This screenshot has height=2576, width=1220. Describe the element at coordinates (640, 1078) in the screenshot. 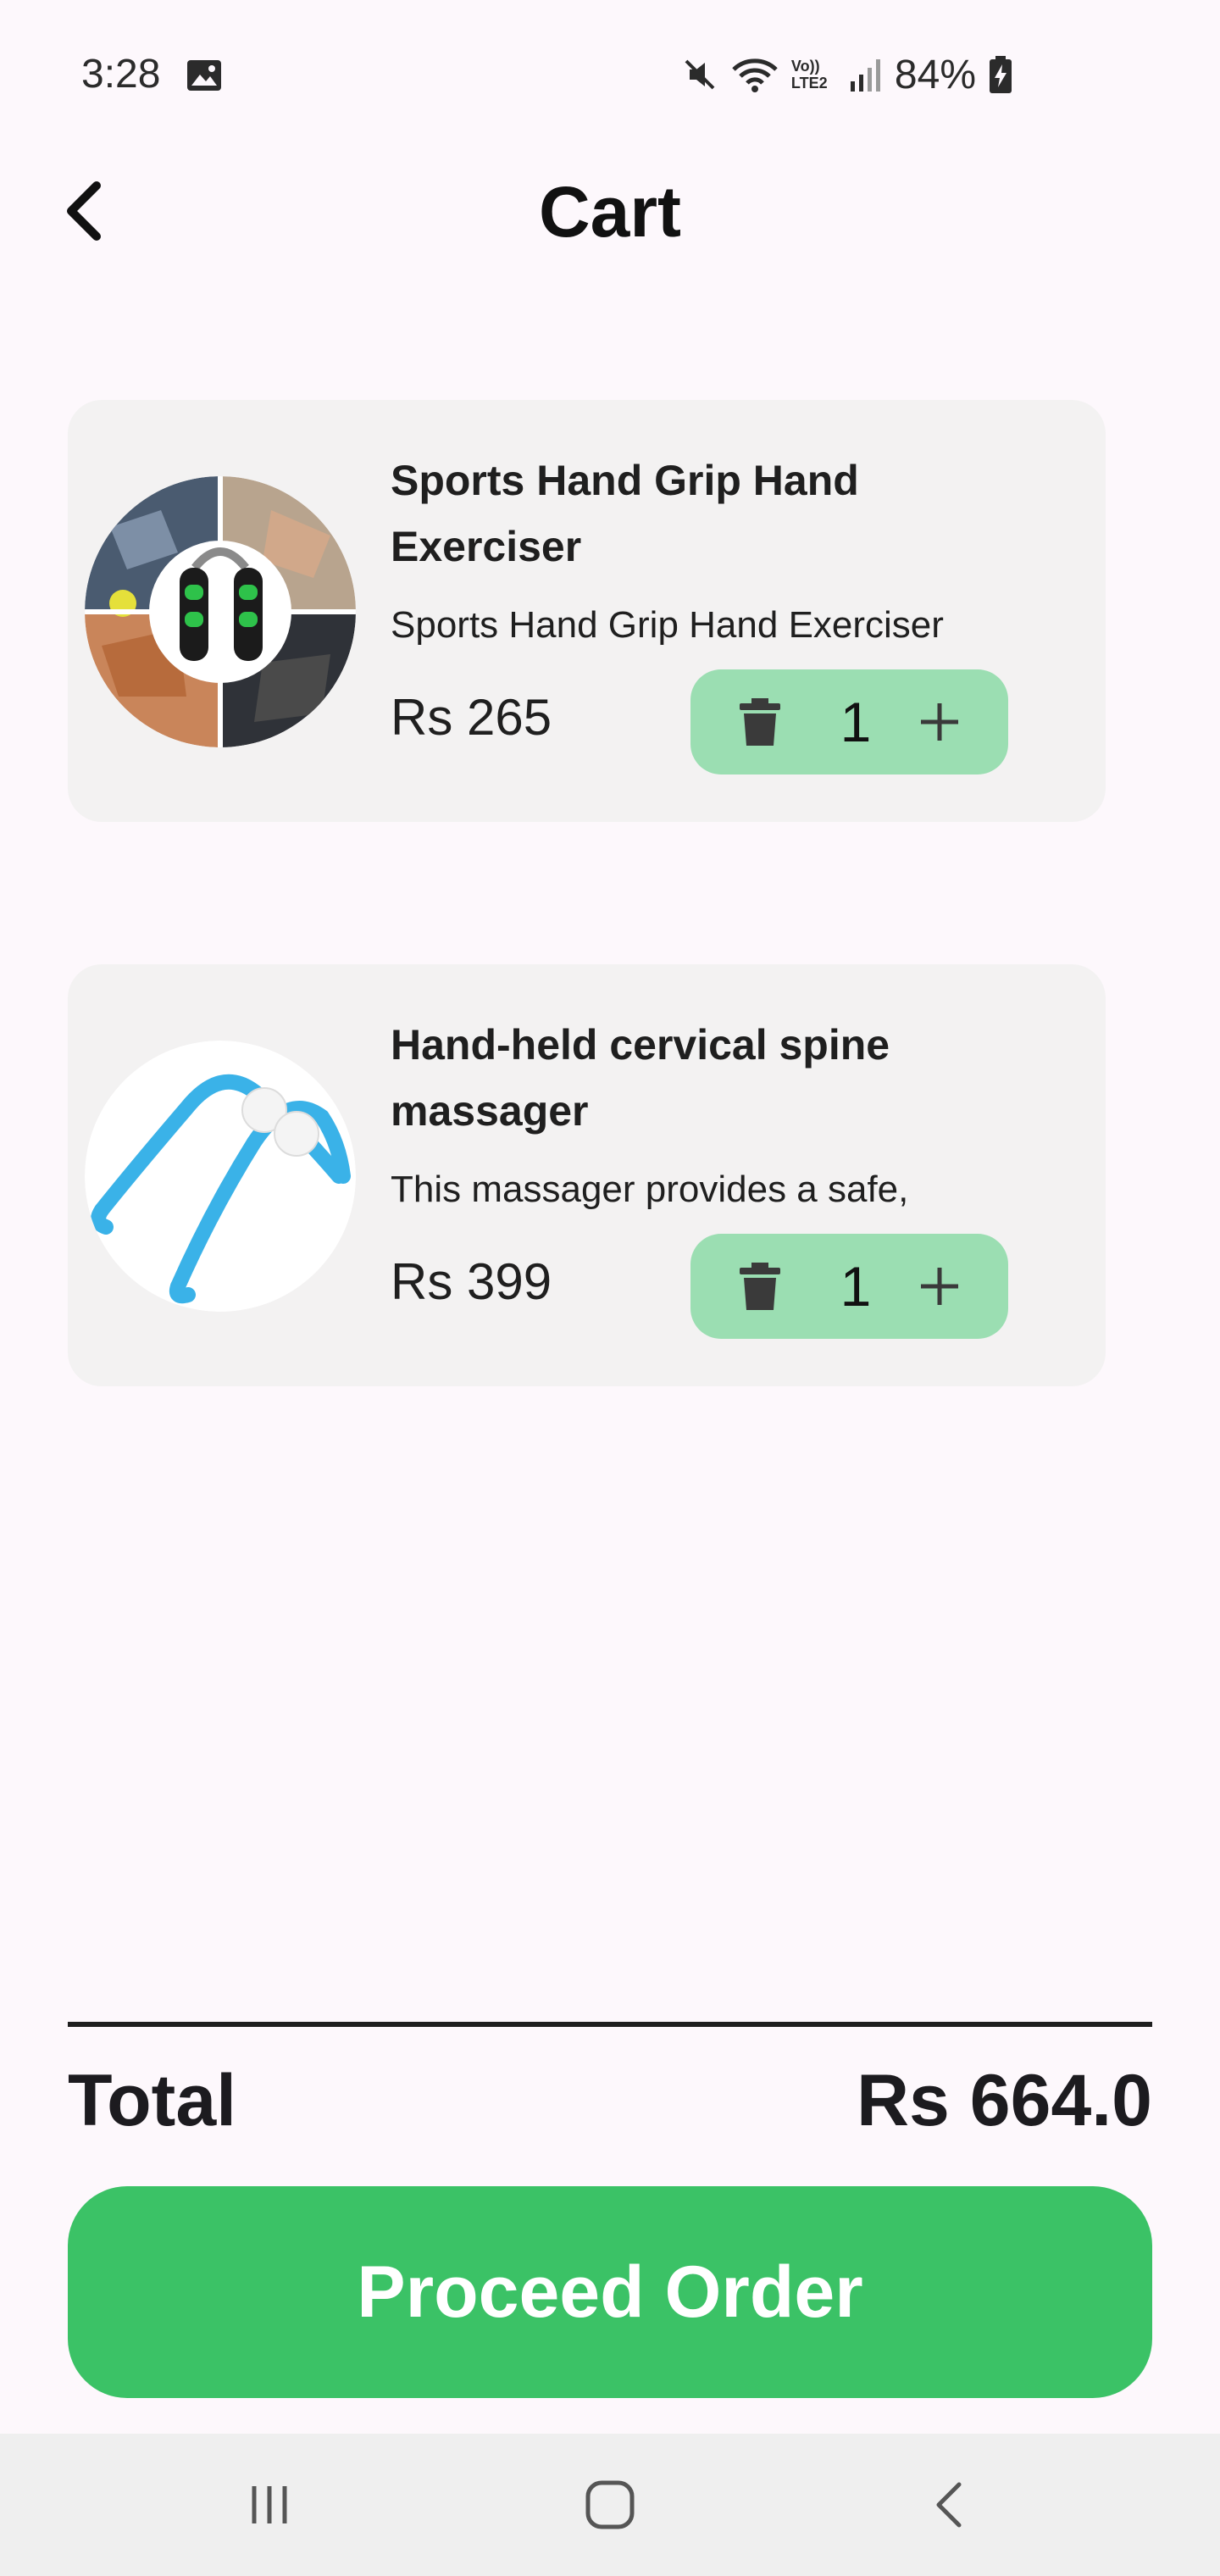

I see `item-title: Hand-held cervical spine massager` at that location.